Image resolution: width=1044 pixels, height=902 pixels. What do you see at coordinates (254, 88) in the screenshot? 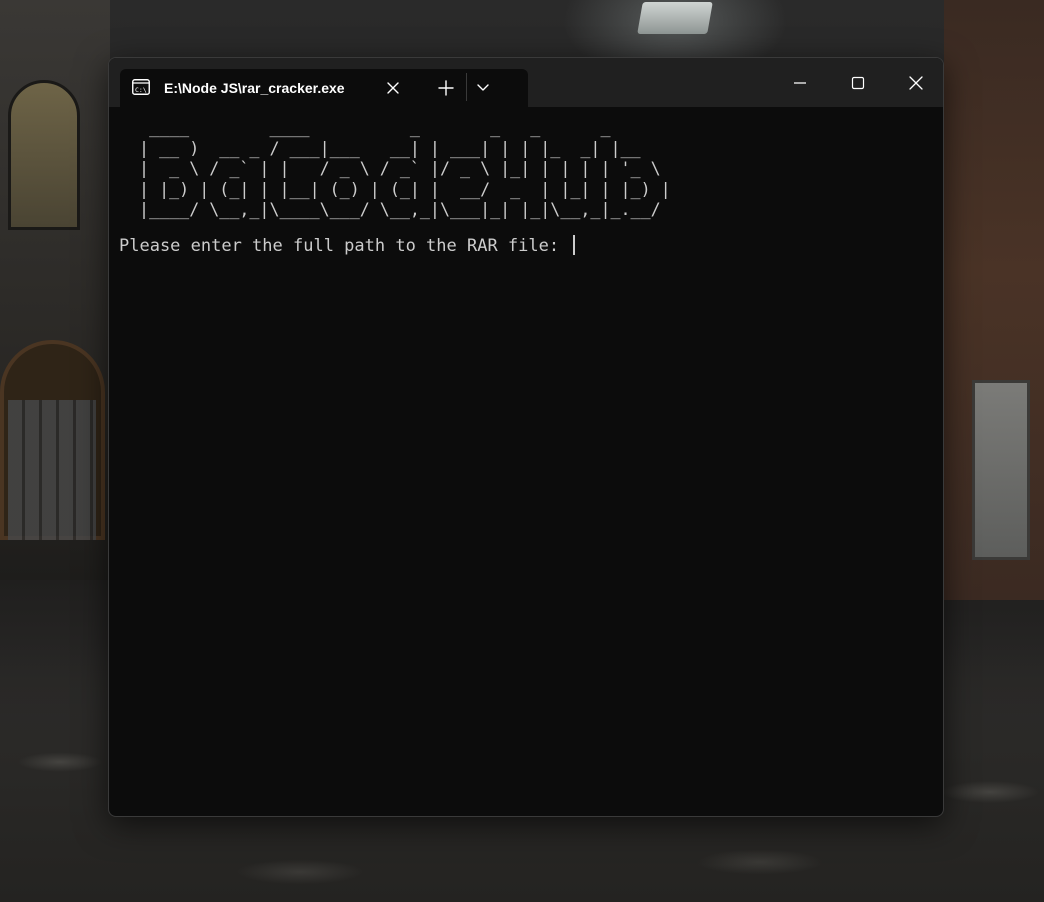
I see `tab-title: E:\Node JS\rar_cracker.exe` at bounding box center [254, 88].